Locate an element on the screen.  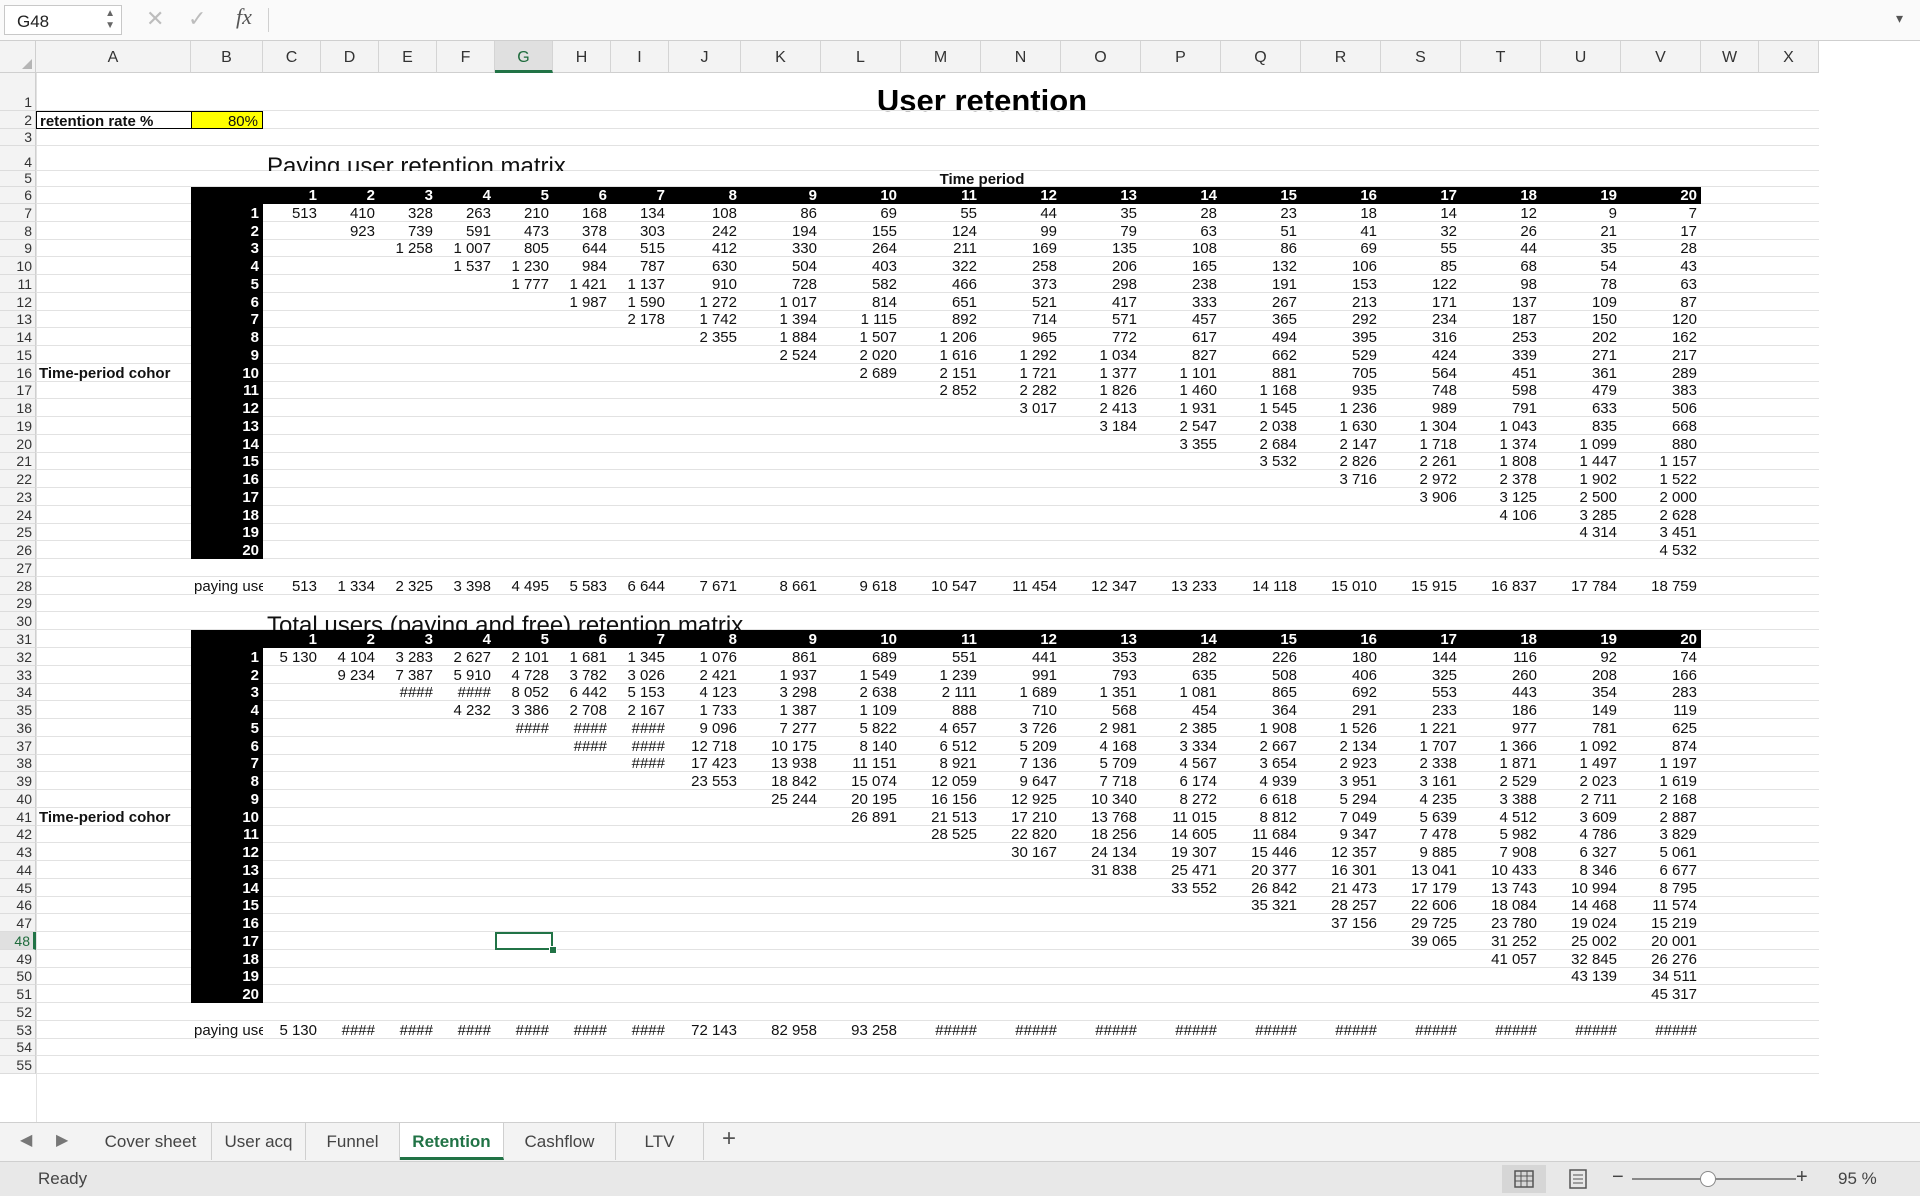
paying-matrix-cohort-header: 6 is located at coordinates (227, 301).